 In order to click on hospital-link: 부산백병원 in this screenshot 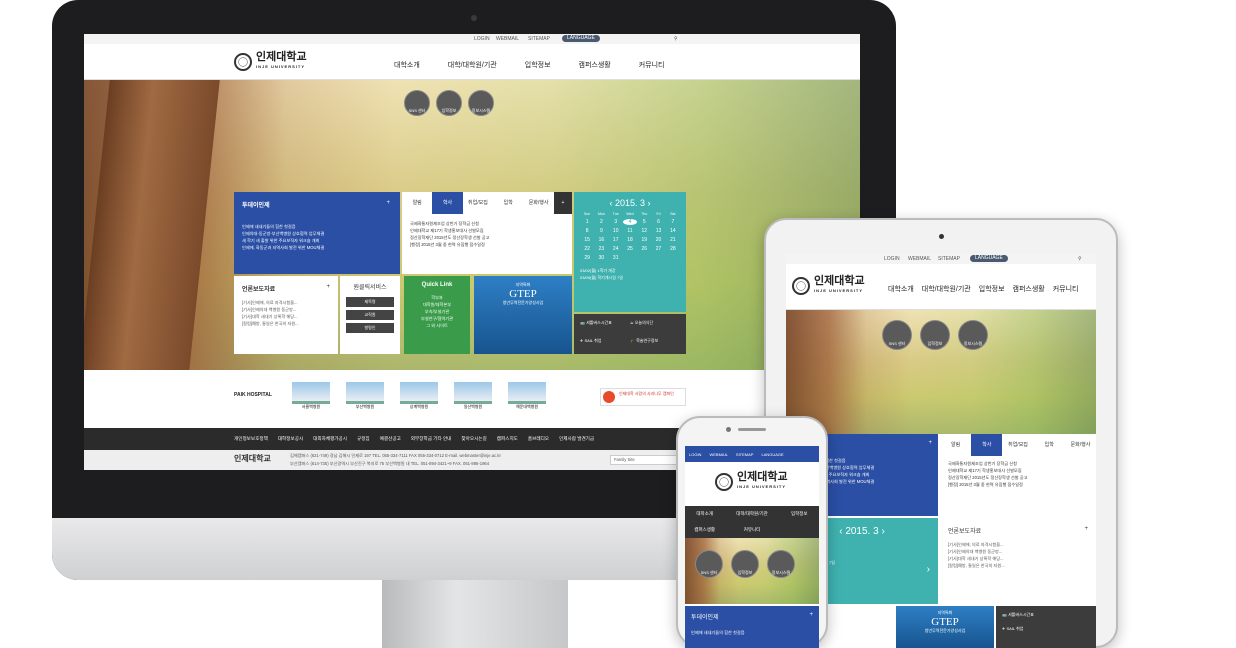, I will do `click(365, 396)`.